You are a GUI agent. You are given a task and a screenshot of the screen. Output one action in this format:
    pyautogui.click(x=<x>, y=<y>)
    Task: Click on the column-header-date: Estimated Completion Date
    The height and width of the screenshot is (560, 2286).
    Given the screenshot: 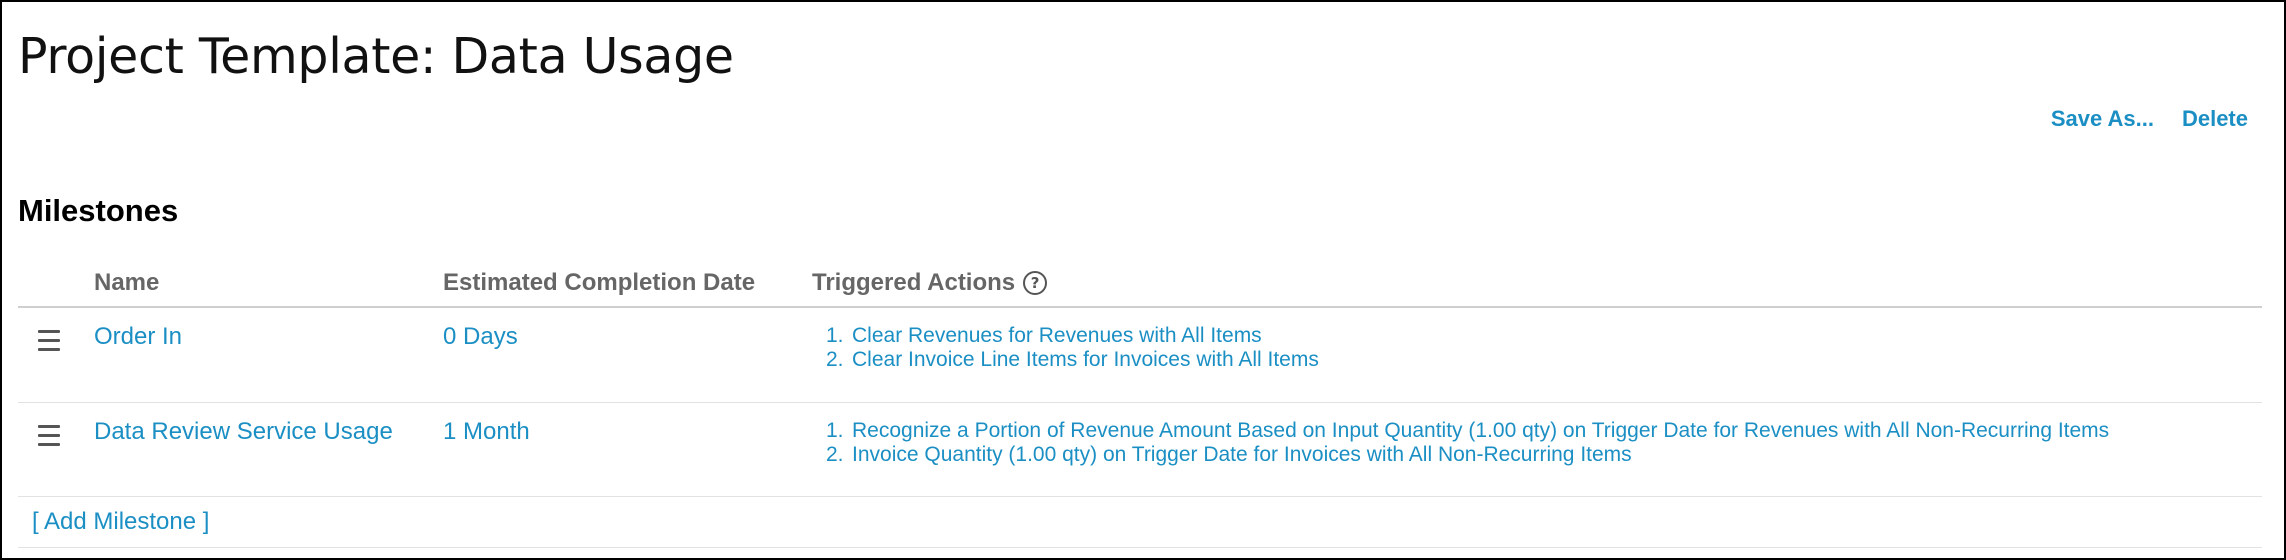 What is the action you would take?
    pyautogui.click(x=599, y=282)
    